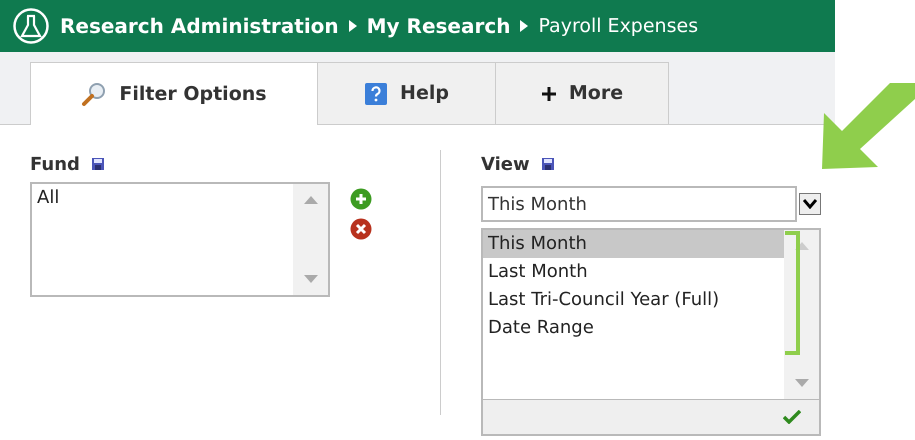  I want to click on x-circle-icon, so click(361, 229).